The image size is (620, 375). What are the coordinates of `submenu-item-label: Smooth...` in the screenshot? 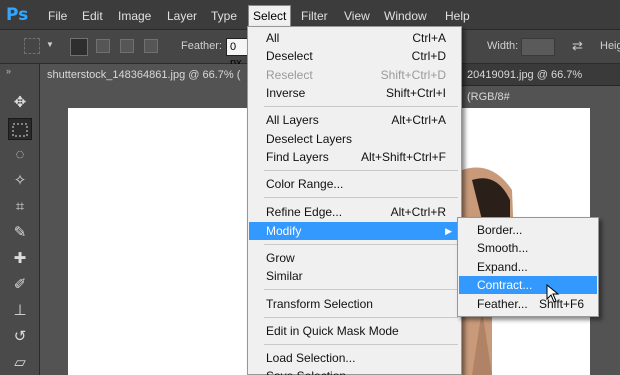 It's located at (503, 248).